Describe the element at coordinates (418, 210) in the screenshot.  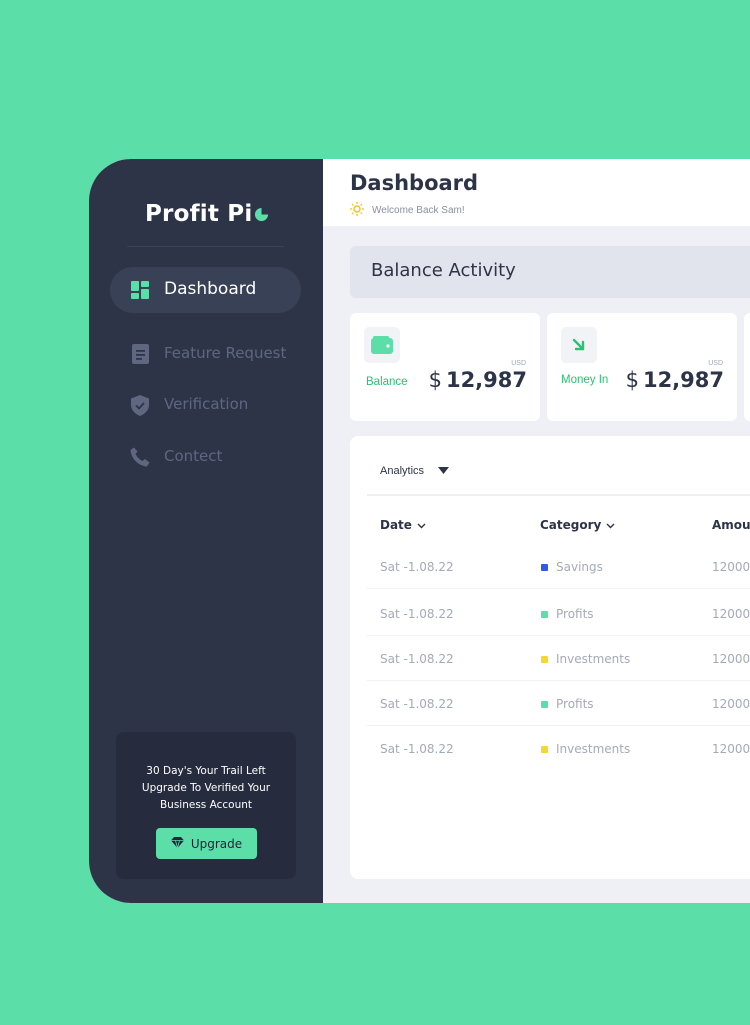
I see `welcome-text: Welcome Back Sam!` at that location.